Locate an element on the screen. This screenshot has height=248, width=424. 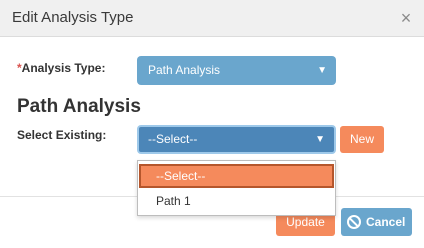
new-button: New is located at coordinates (362, 139).